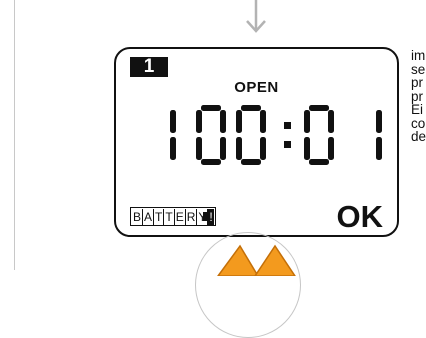 Image resolution: width=426 pixels, height=338 pixels. What do you see at coordinates (210, 216) in the screenshot?
I see `battery-letter: !` at bounding box center [210, 216].